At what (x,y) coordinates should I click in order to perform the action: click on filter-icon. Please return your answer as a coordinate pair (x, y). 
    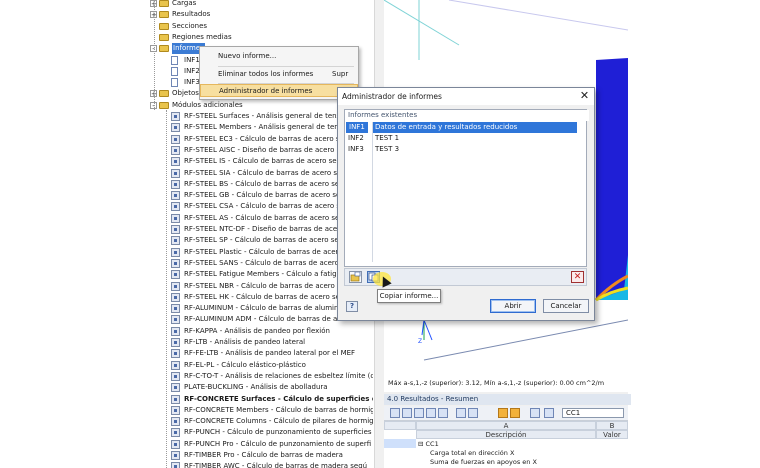
    Looking at the image, I should click on (419, 413).